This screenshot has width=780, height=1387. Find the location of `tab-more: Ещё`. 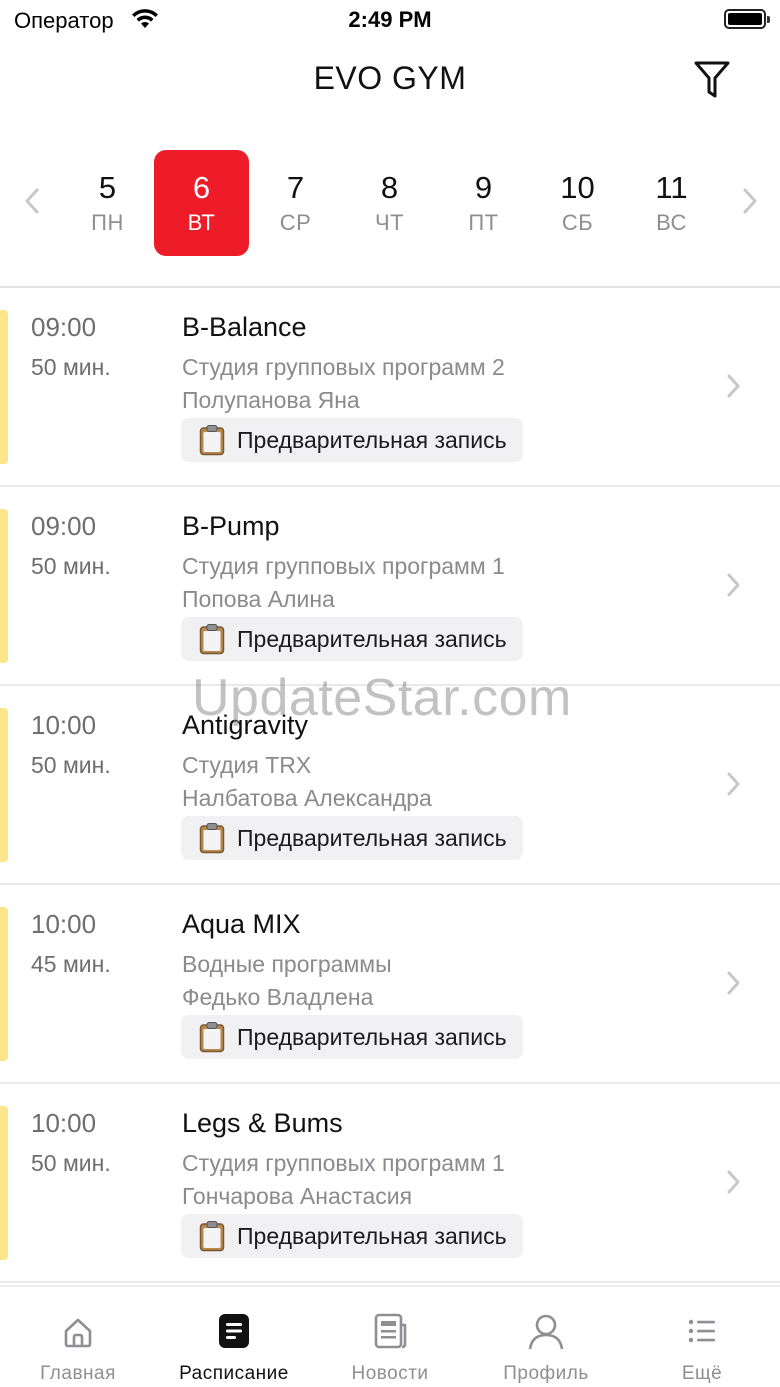

tab-more: Ещё is located at coordinates (702, 1337).